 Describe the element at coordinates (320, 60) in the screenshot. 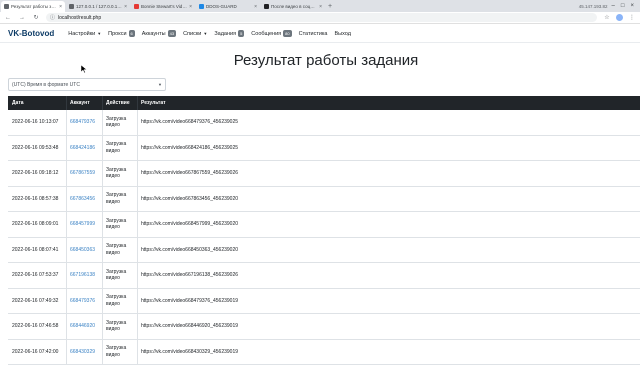

I see `page-title: Результат работы задания` at that location.